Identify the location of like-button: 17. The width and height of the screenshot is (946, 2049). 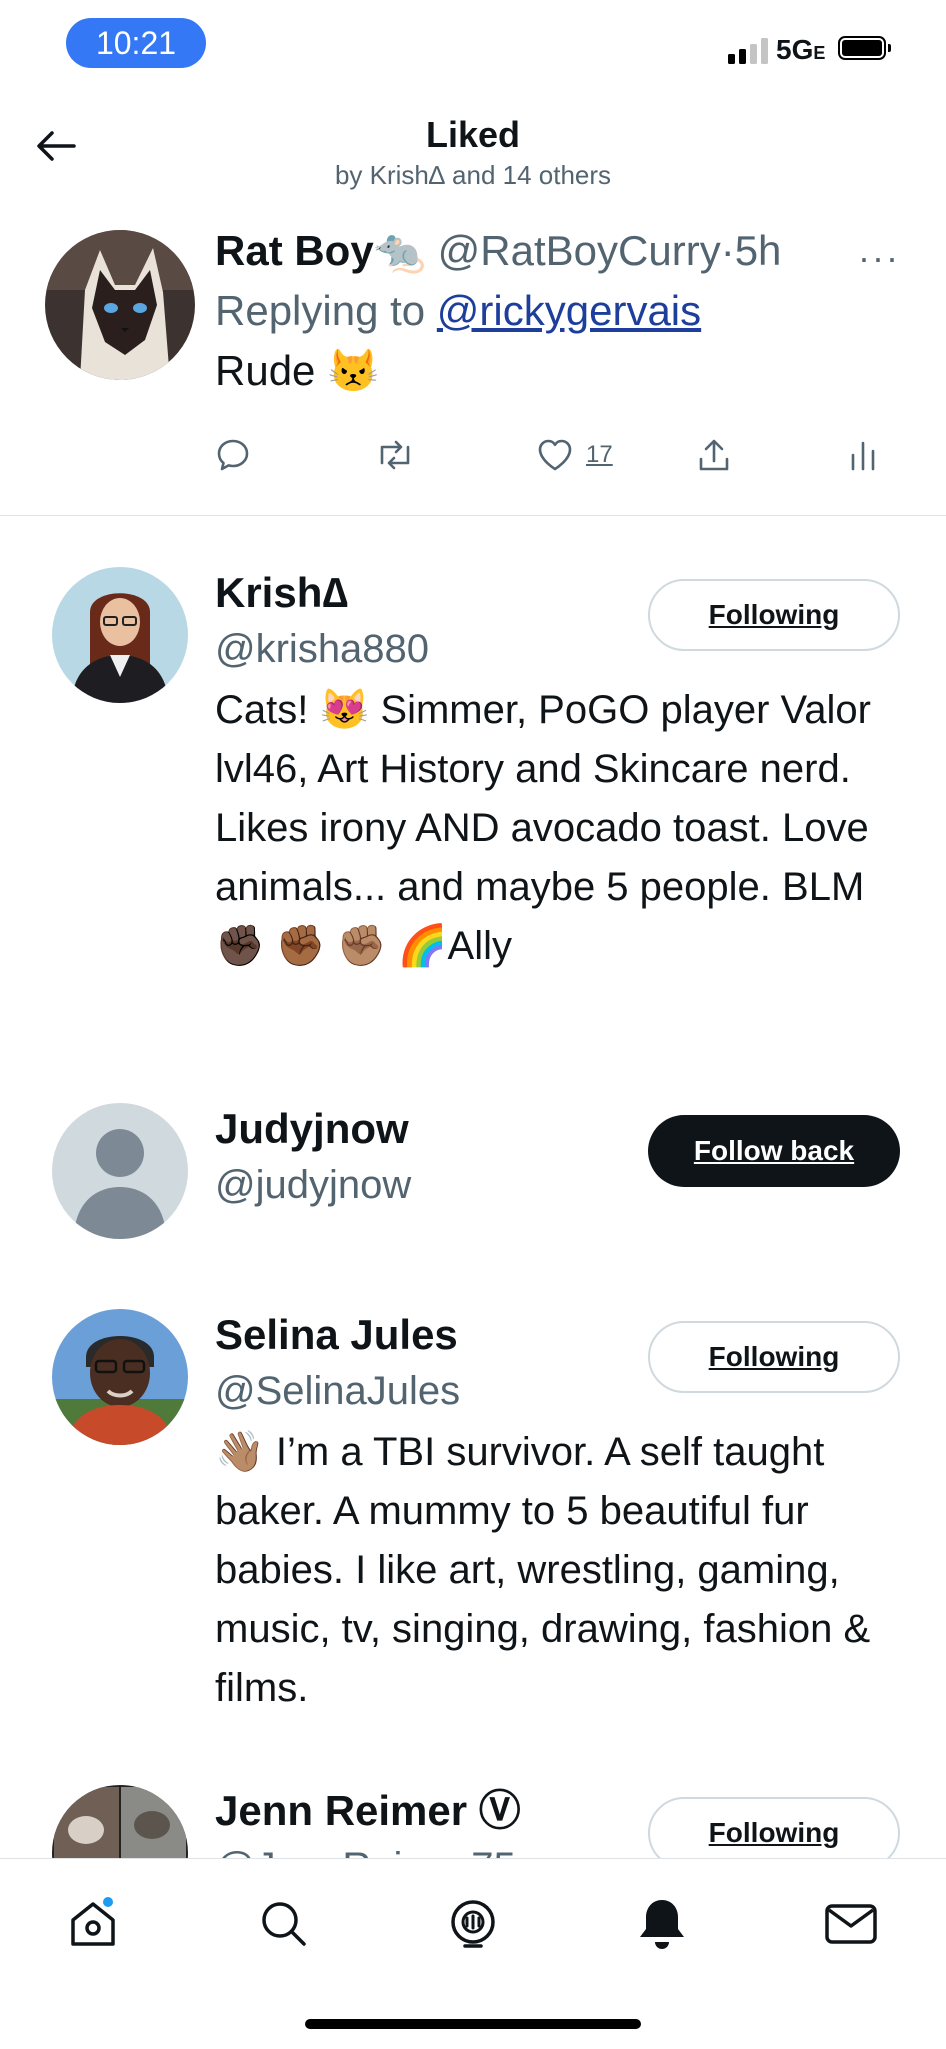
(574, 455).